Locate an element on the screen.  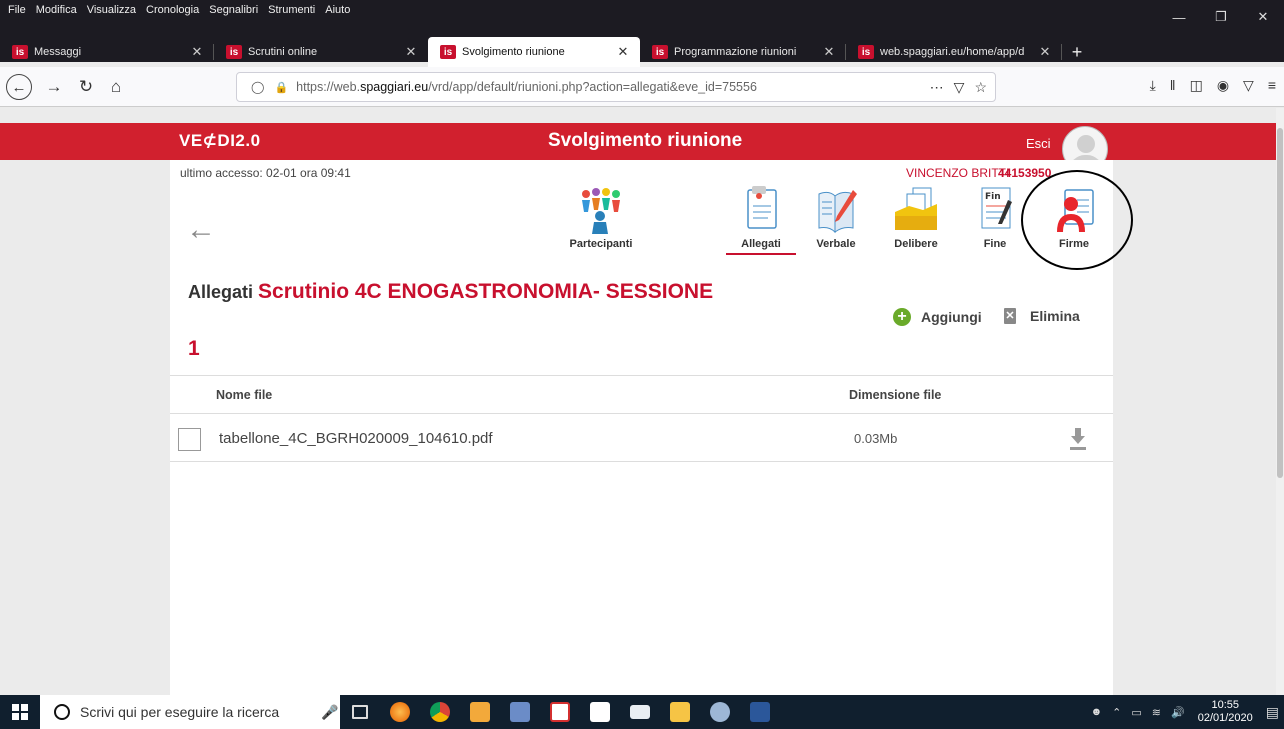
tab-programmazione-riunioni: is Programmazione riunioni ✕ is located at coordinates (743, 52).